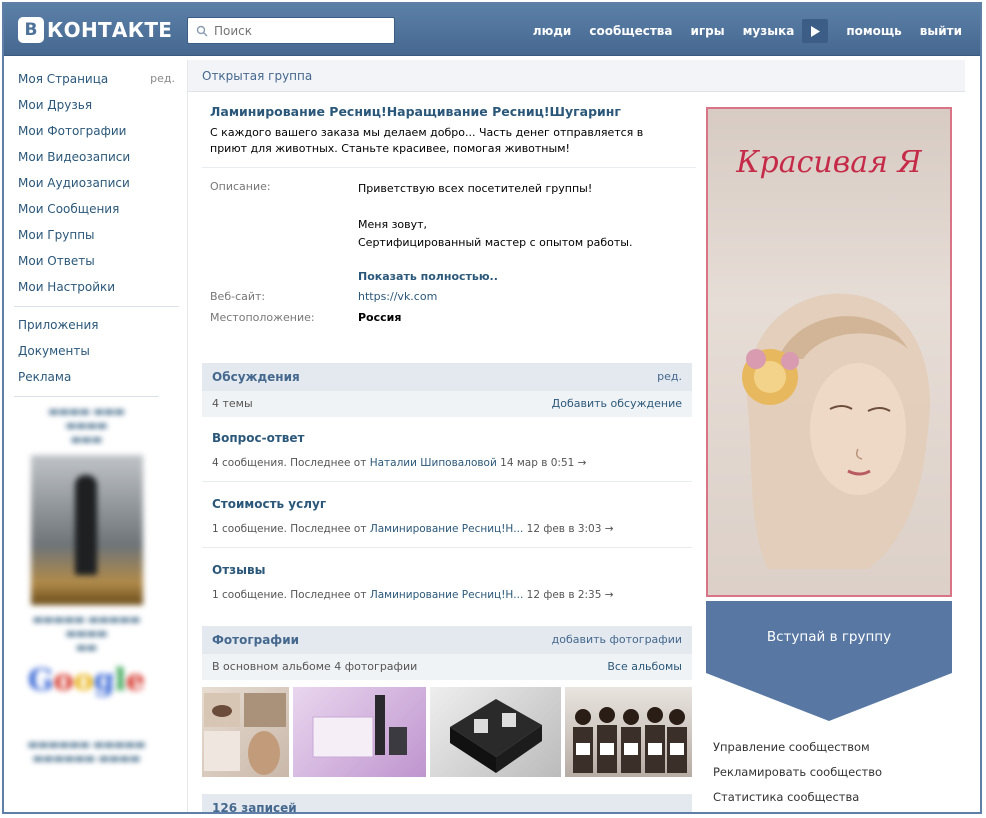  I want to click on photo-strip, so click(447, 732).